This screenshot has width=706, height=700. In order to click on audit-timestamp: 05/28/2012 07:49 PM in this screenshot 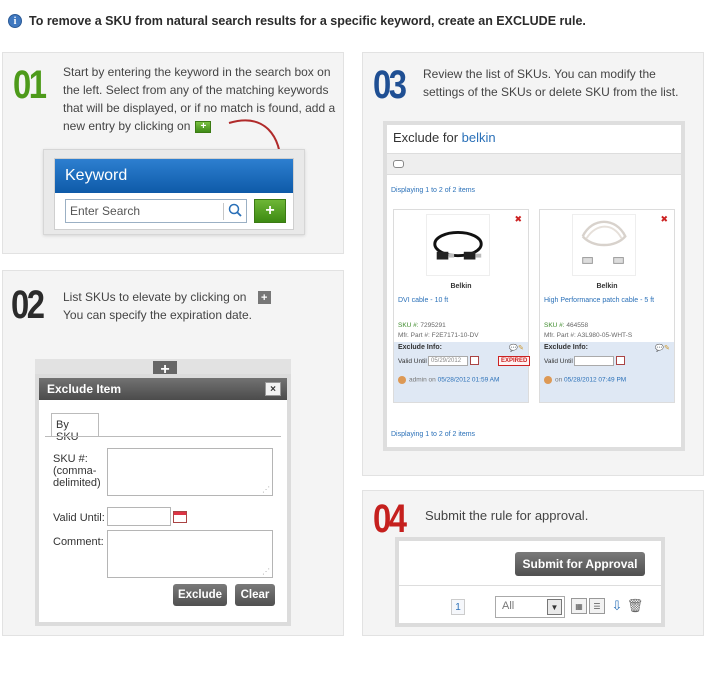, I will do `click(595, 380)`.